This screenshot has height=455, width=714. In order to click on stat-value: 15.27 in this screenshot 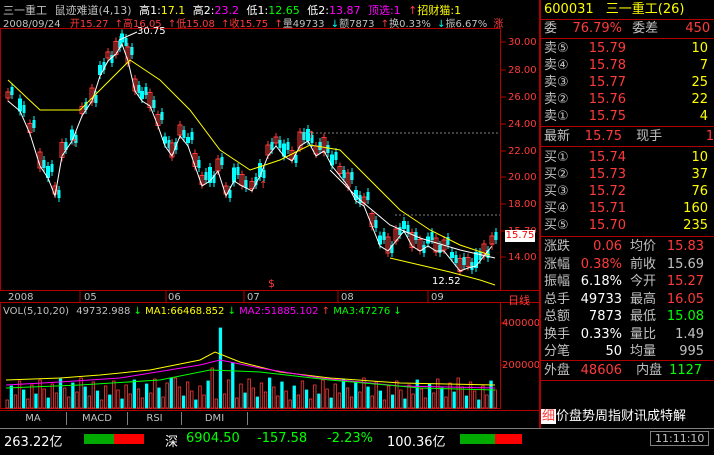, I will do `click(685, 281)`.